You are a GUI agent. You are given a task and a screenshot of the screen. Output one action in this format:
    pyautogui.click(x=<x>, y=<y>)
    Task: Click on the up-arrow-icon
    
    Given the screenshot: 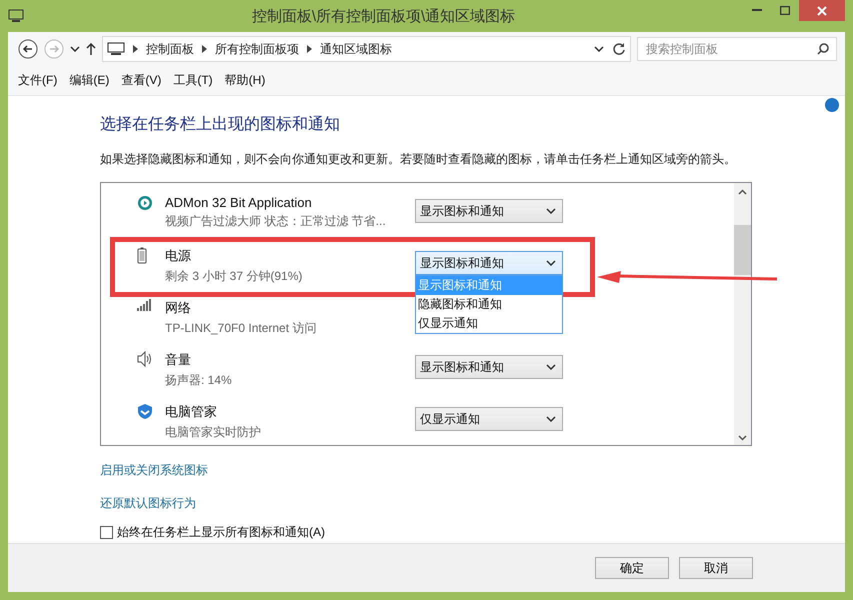 What is the action you would take?
    pyautogui.click(x=91, y=49)
    